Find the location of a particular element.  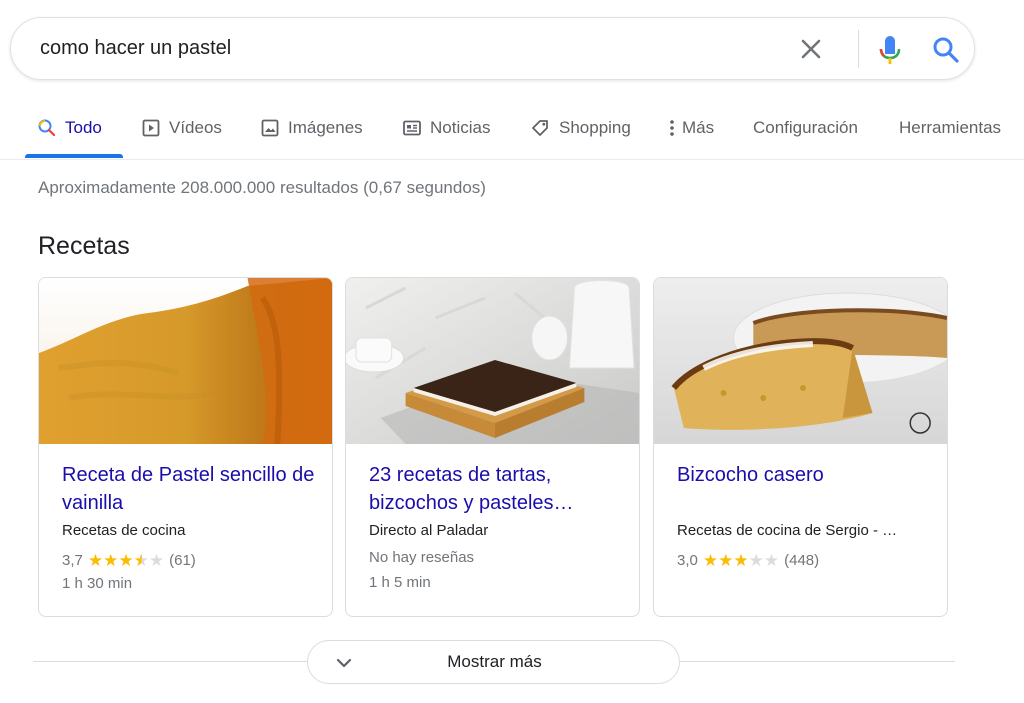

tab-videos: Vídeos is located at coordinates (182, 130).